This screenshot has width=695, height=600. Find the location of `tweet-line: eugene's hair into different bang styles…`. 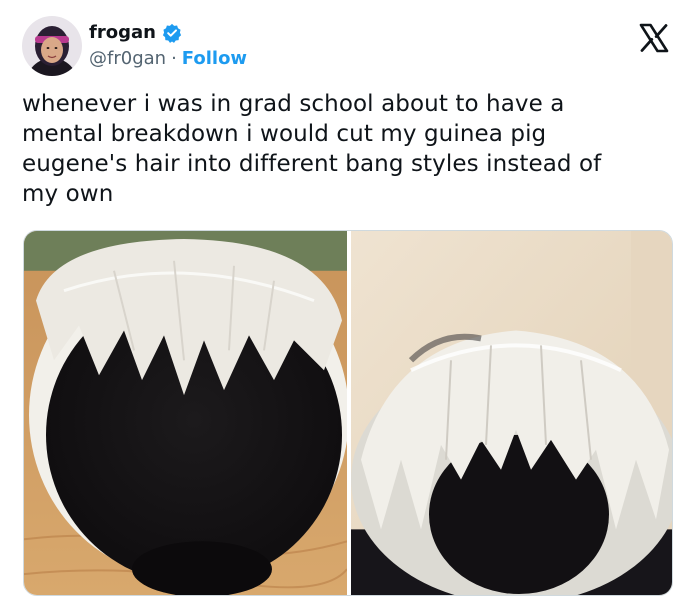

tweet-line: eugene's hair into different bang styles… is located at coordinates (312, 164).